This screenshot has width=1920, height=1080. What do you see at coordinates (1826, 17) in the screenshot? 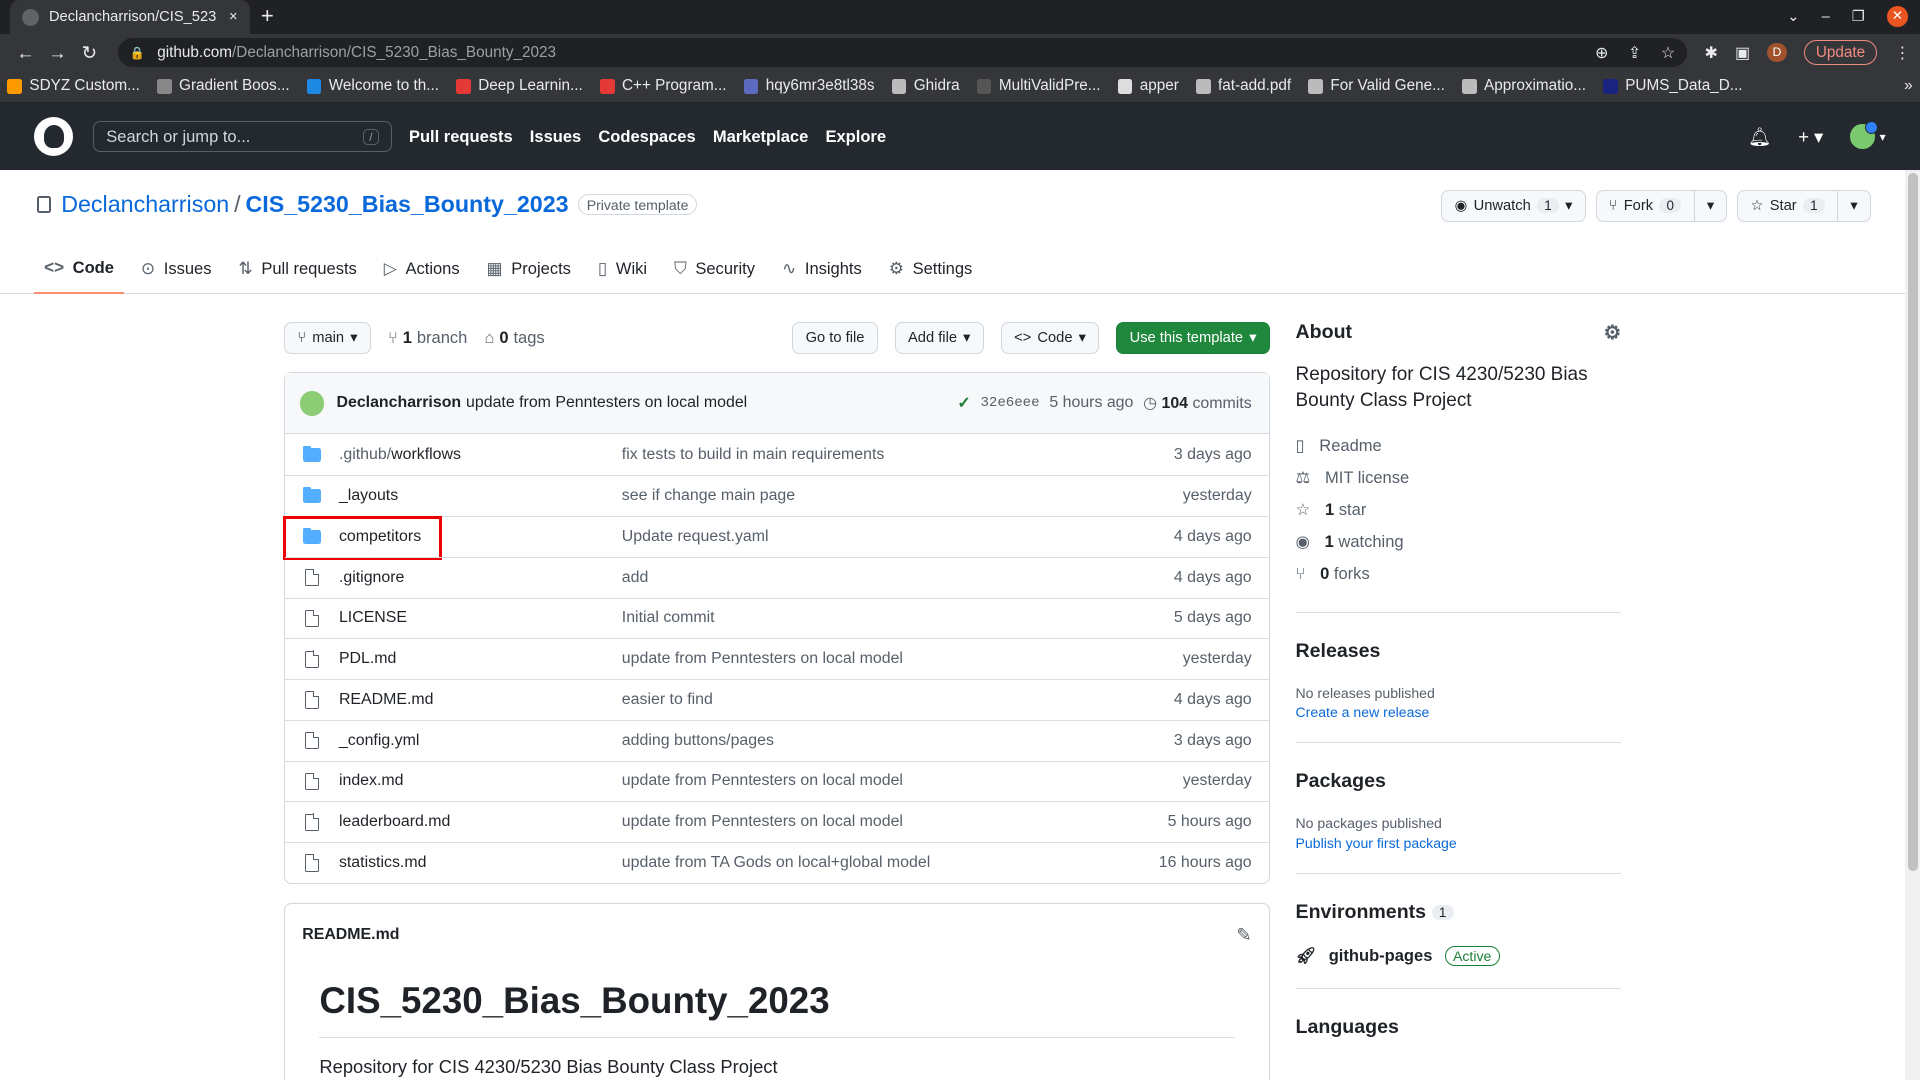
I see `minimize-icon: –` at bounding box center [1826, 17].